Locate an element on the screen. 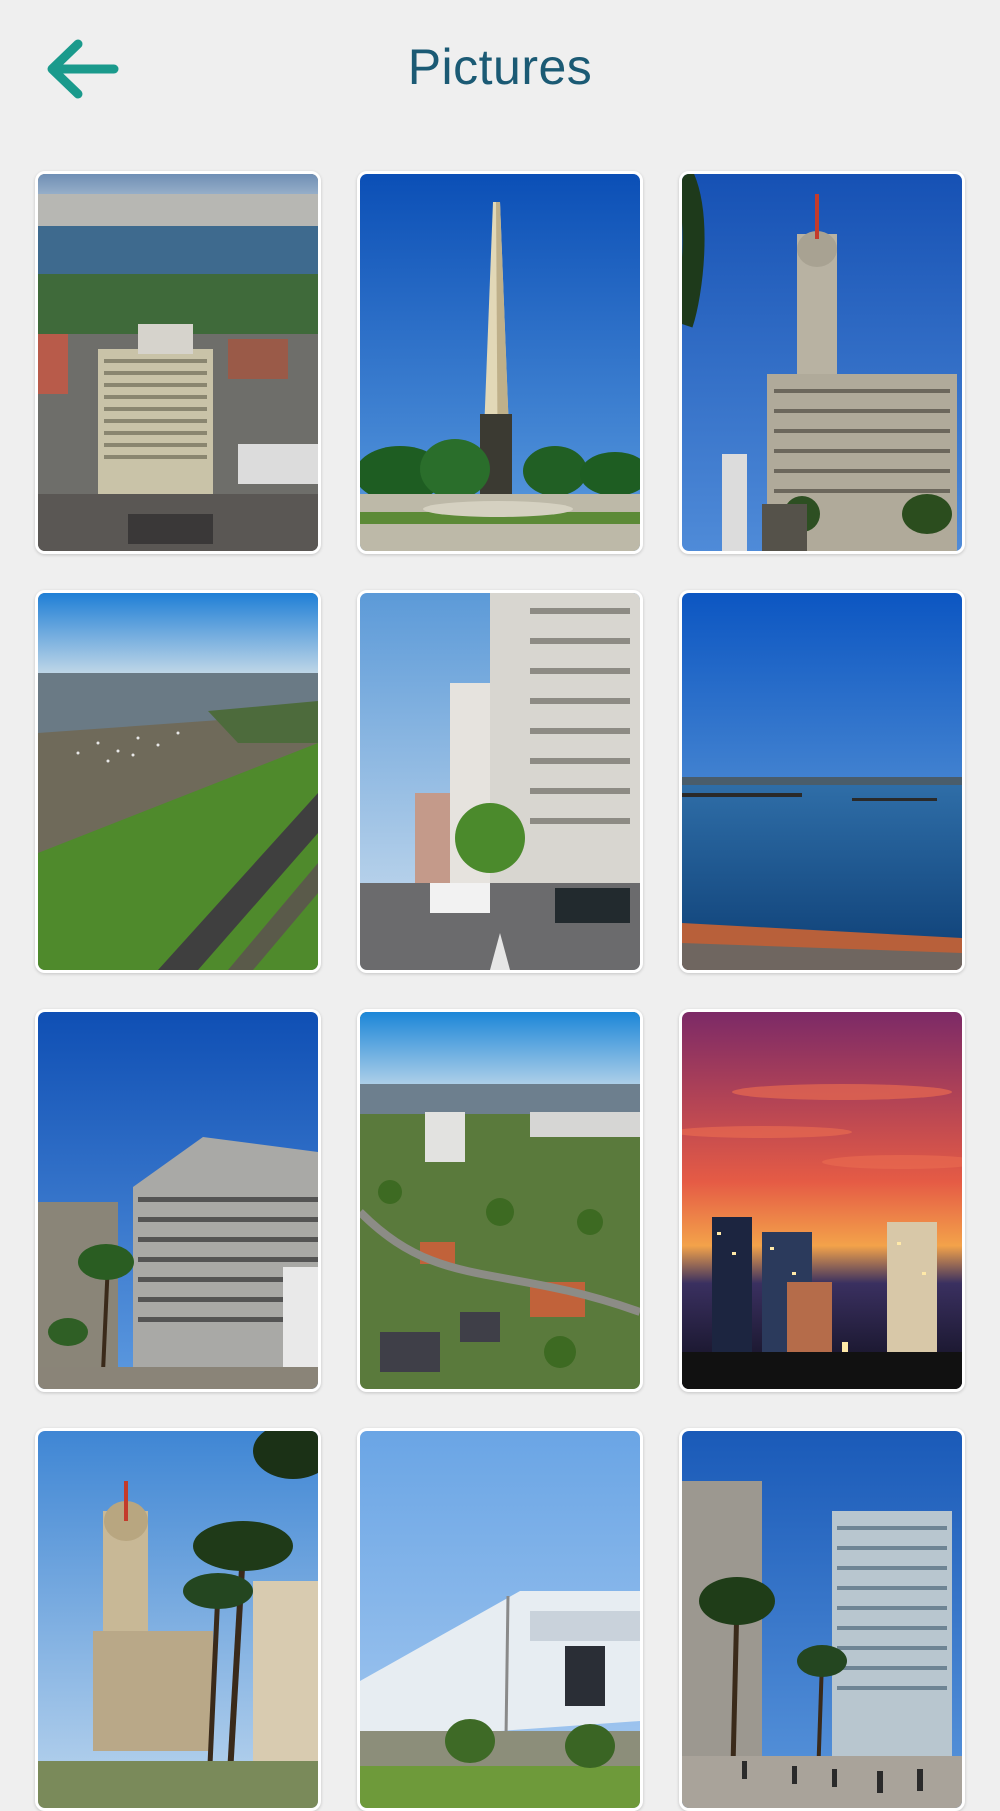 The height and width of the screenshot is (1811, 1000). city-street-high-rises-photo is located at coordinates (500, 781).